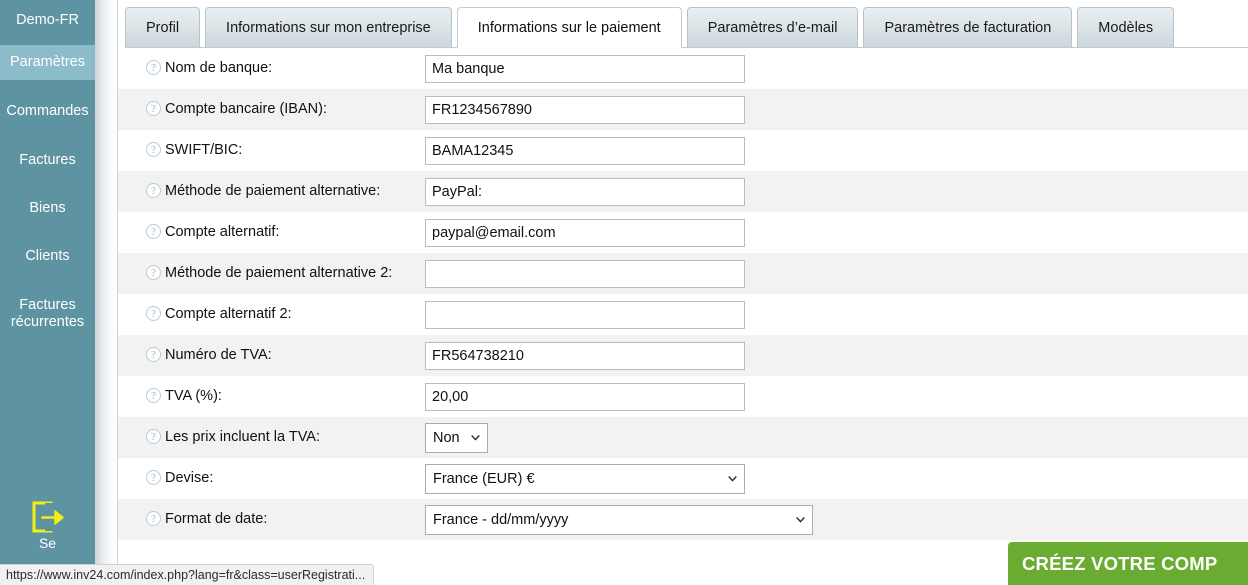  I want to click on form-row-label: Format de date:, so click(216, 519).